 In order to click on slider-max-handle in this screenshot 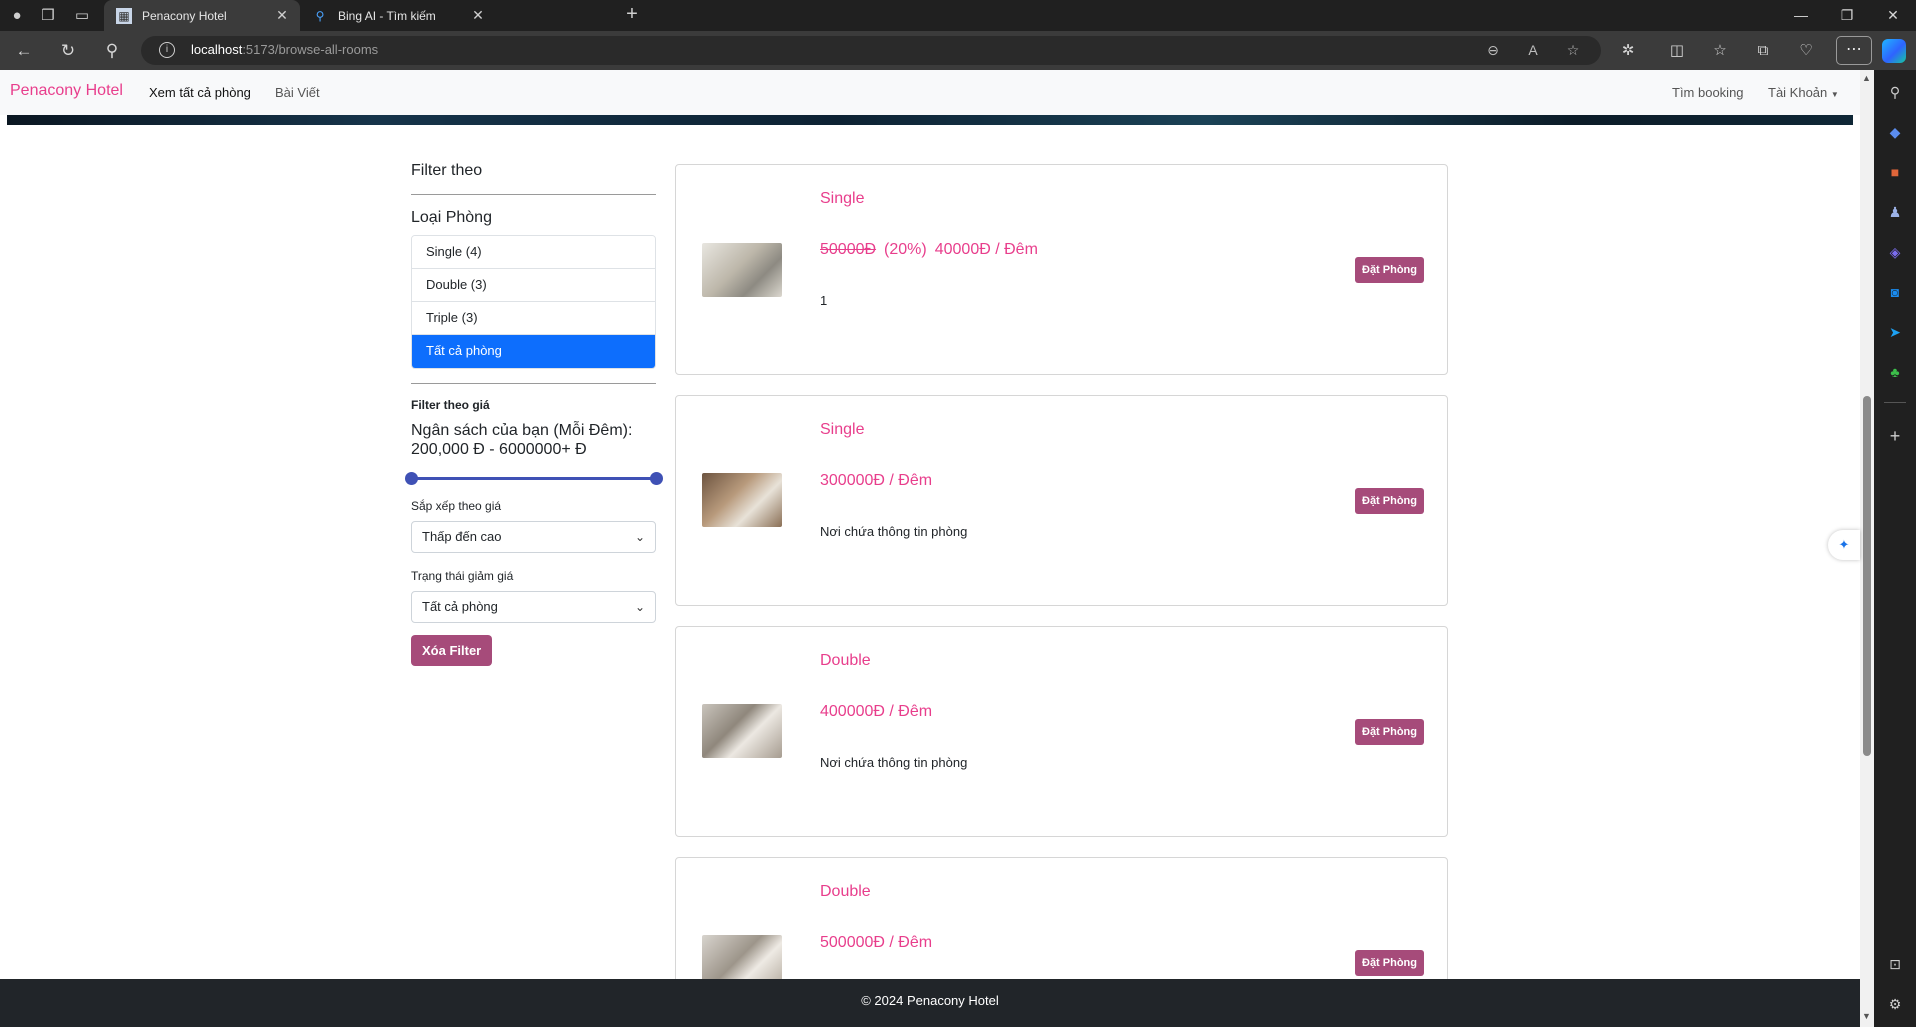, I will do `click(656, 478)`.